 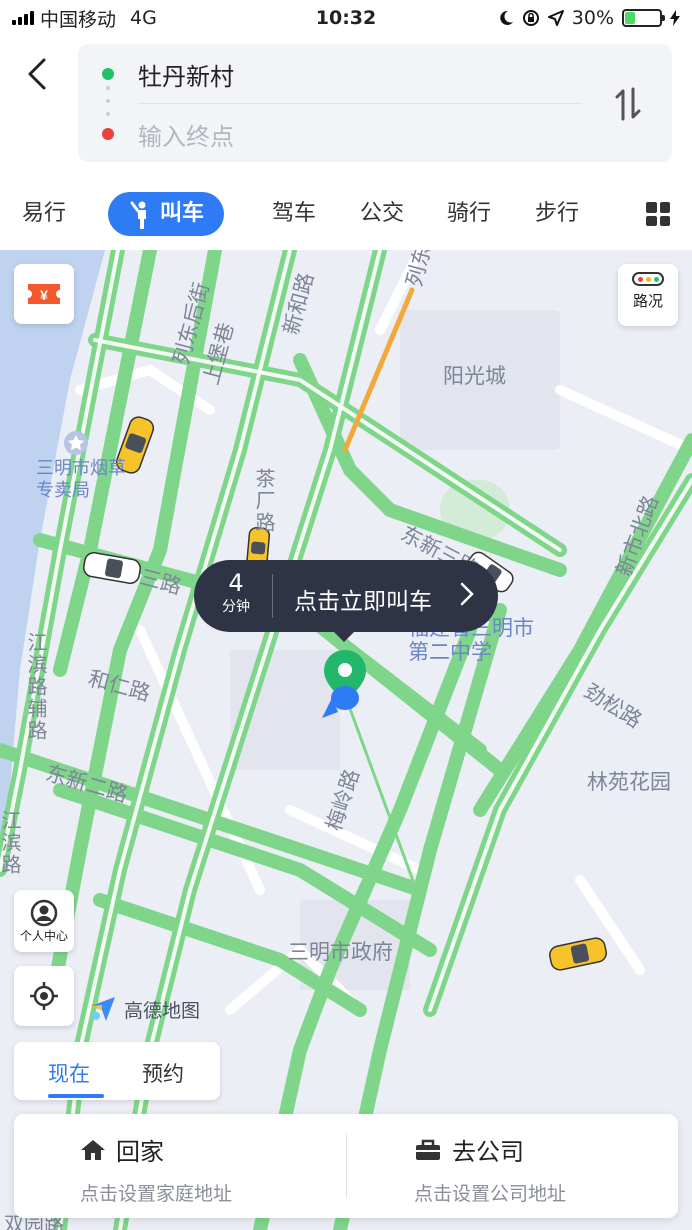 I want to click on eta: 4 分钟, so click(x=236, y=593).